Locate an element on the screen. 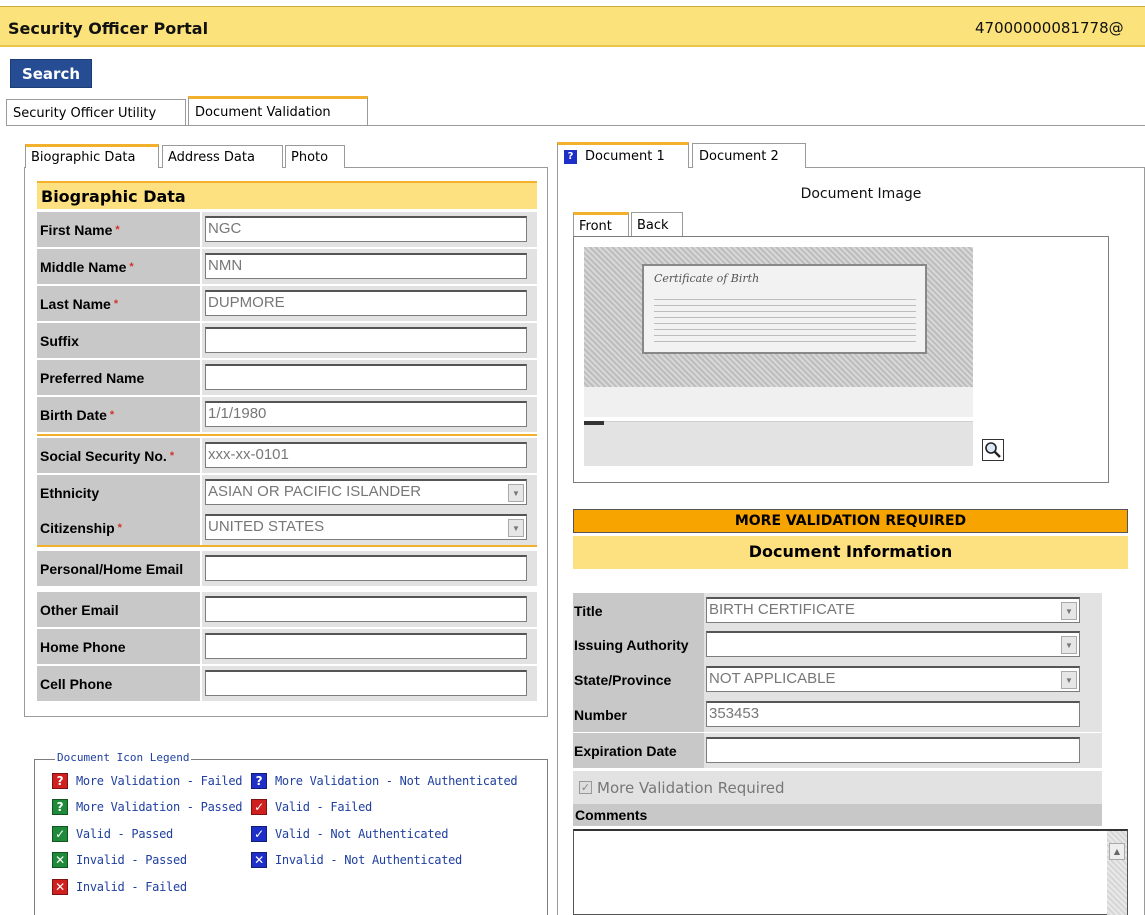  field-input: NMN is located at coordinates (366, 266).